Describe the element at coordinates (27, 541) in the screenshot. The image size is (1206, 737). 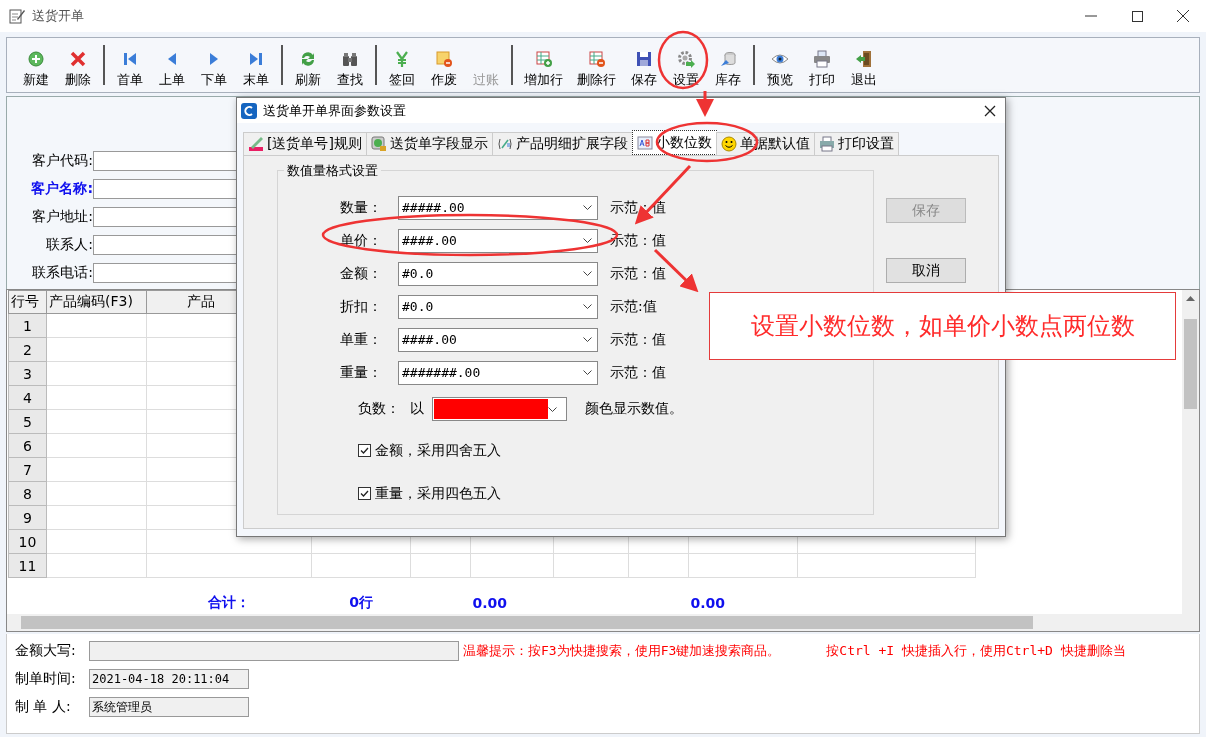
I see `row-number: 10` at that location.